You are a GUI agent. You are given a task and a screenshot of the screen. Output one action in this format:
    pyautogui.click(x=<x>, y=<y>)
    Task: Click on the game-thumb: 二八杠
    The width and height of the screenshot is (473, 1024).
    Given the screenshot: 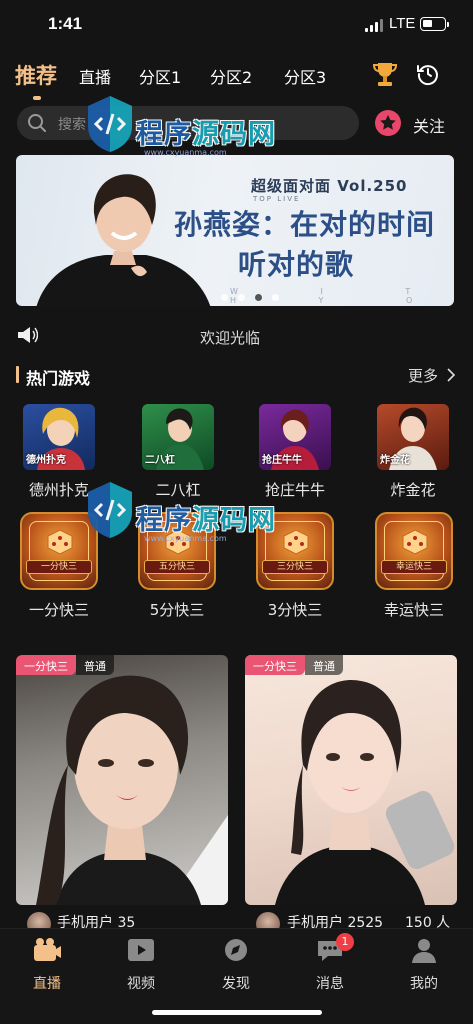 What is the action you would take?
    pyautogui.click(x=178, y=437)
    